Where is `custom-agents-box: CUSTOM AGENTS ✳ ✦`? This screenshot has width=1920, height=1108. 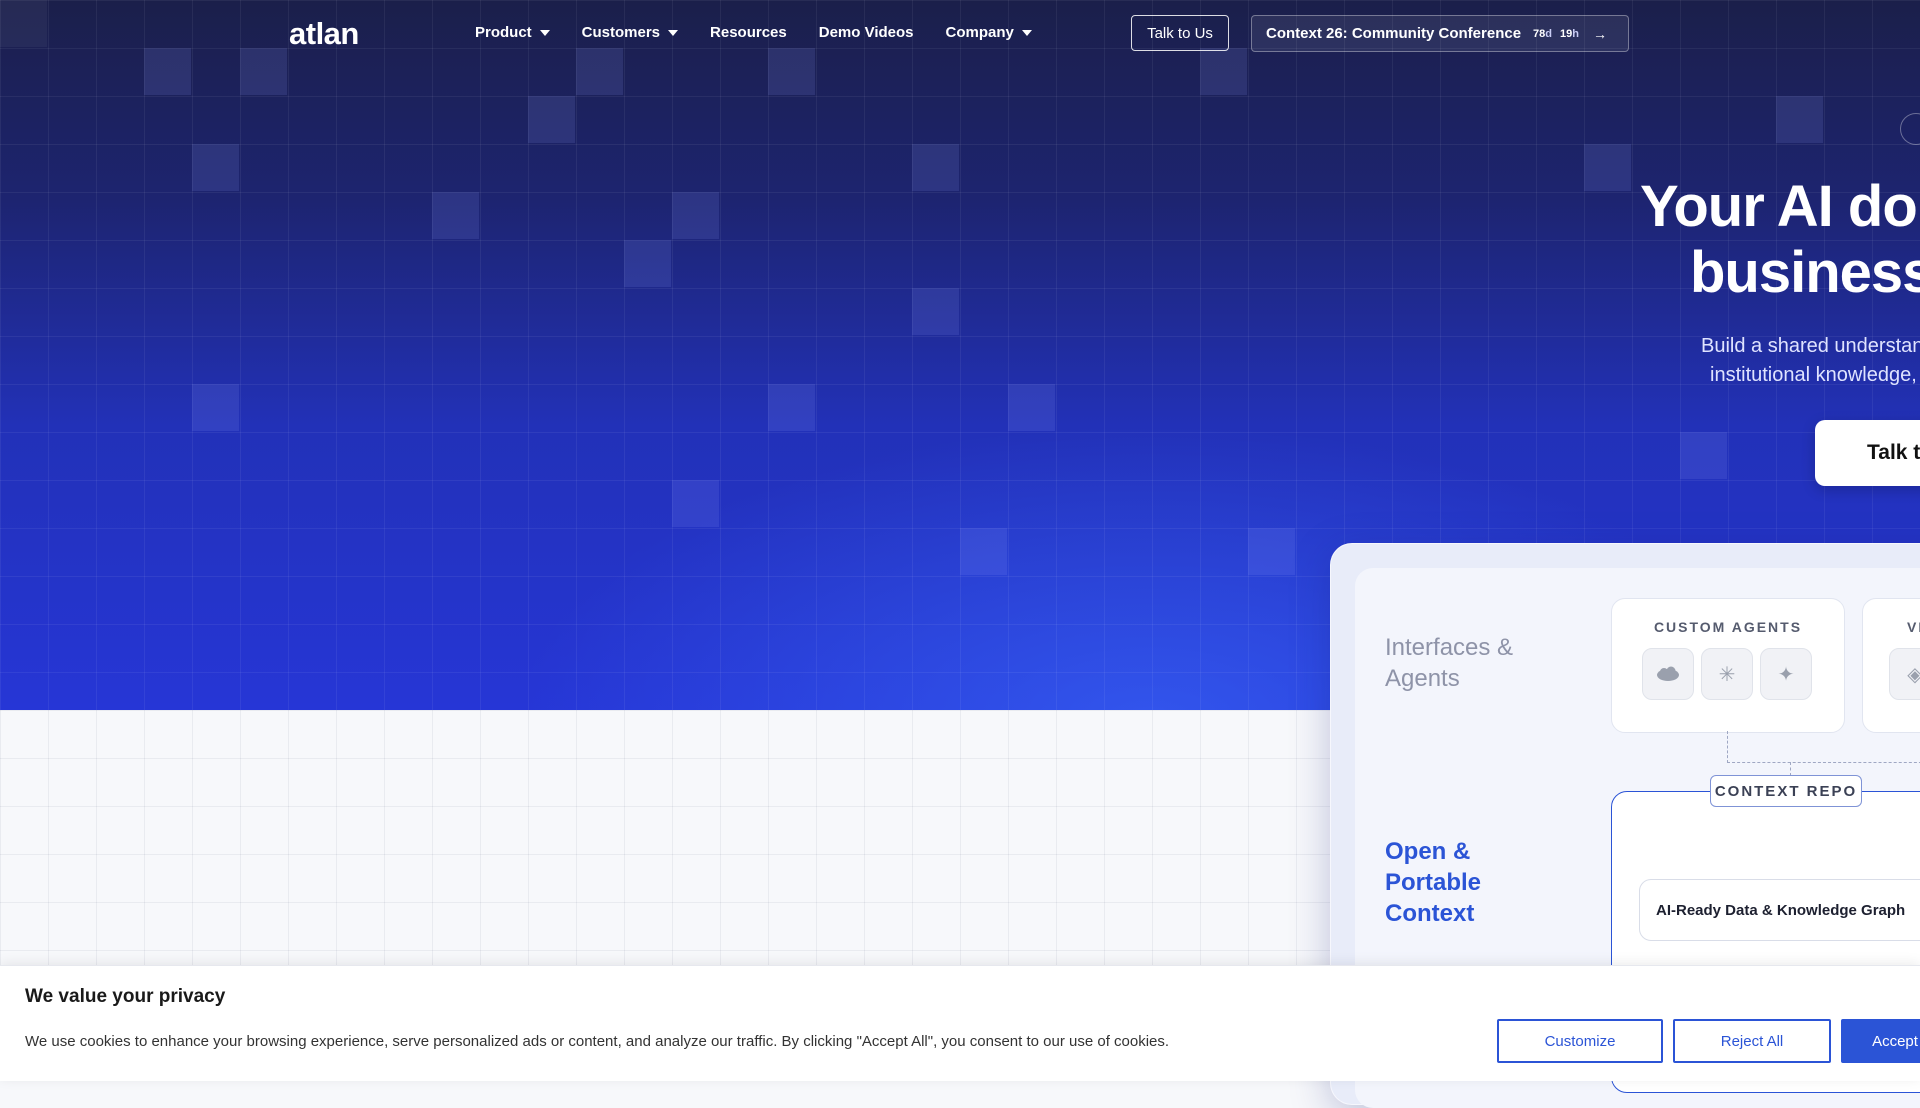
custom-agents-box: CUSTOM AGENTS ✳ ✦ is located at coordinates (1728, 665).